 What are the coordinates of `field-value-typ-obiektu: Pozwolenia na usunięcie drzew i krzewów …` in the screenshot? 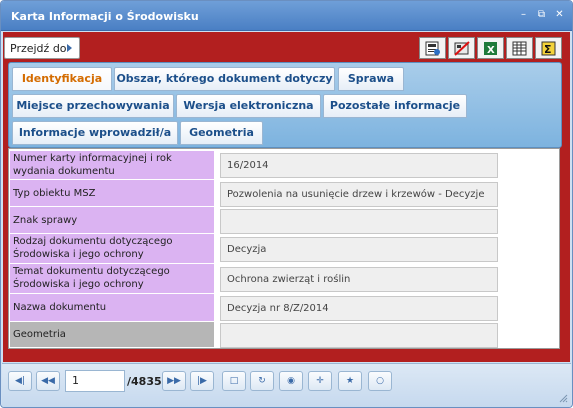 It's located at (359, 194).